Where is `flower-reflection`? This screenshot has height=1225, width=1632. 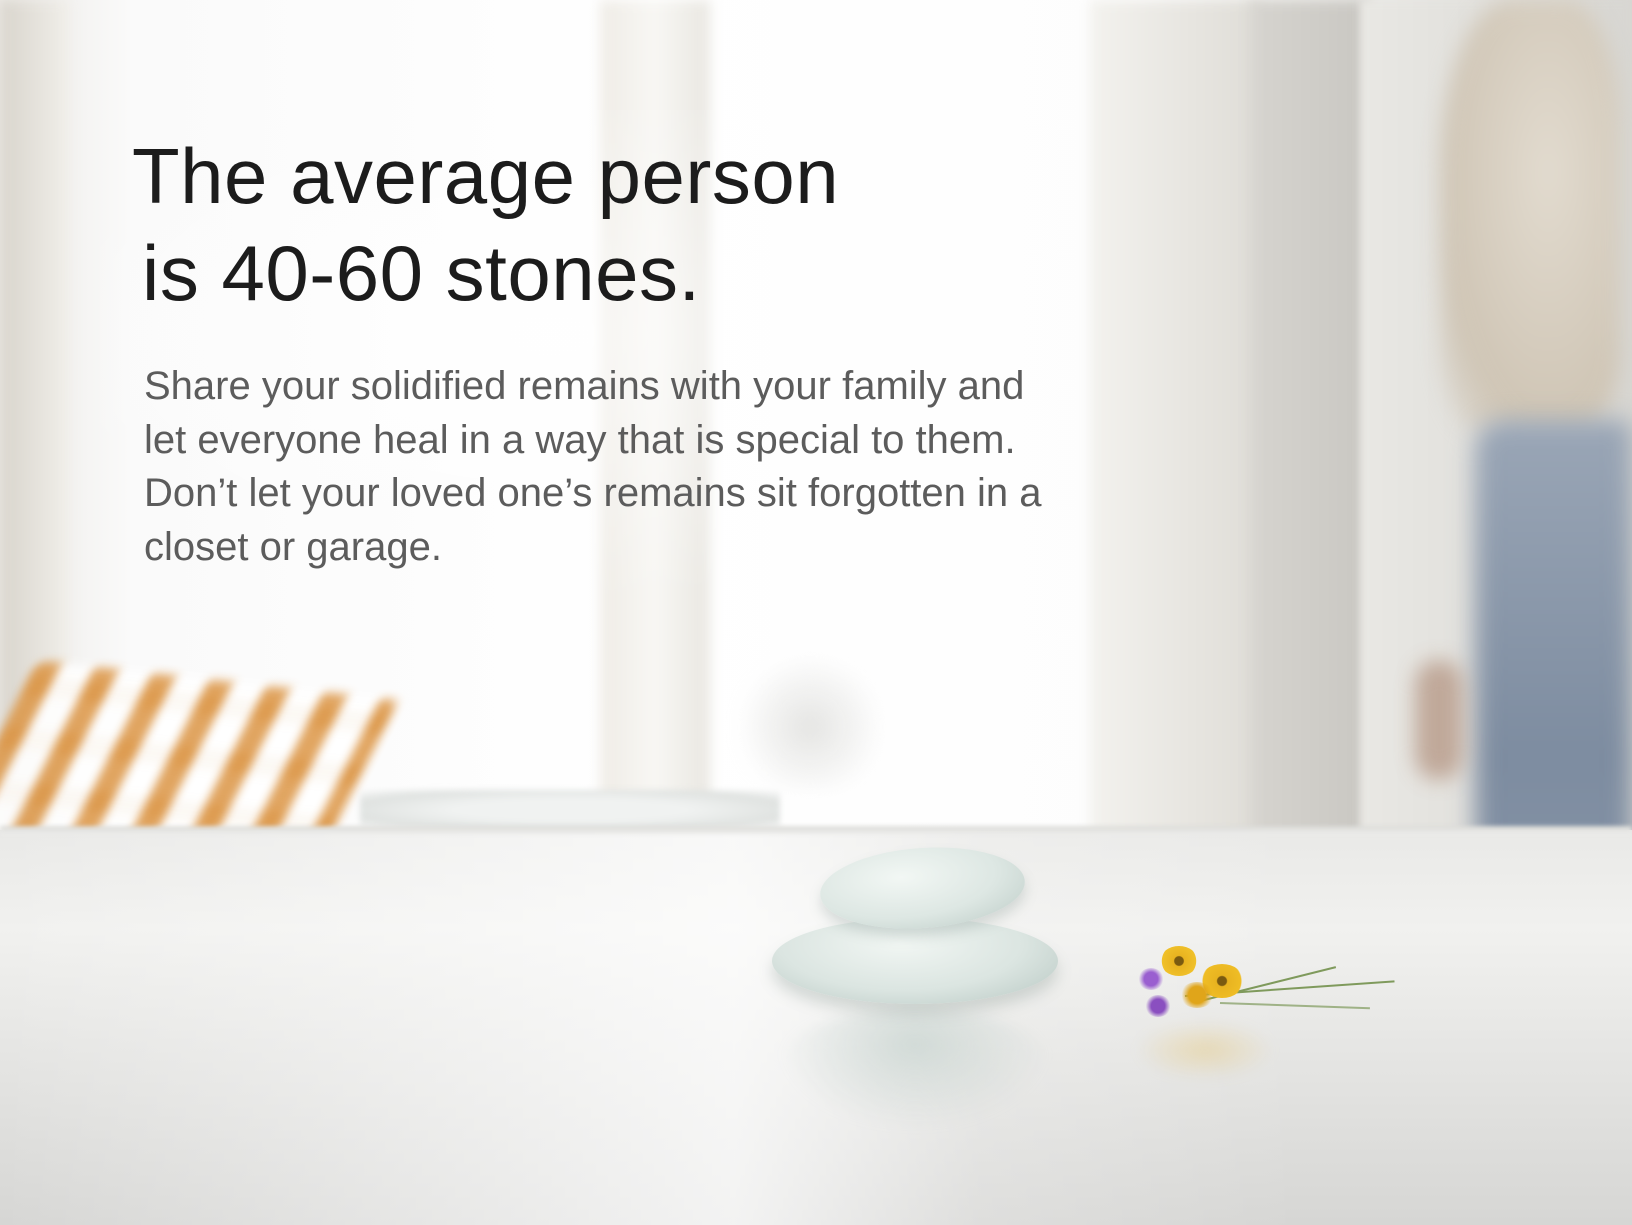
flower-reflection is located at coordinates (1205, 1050).